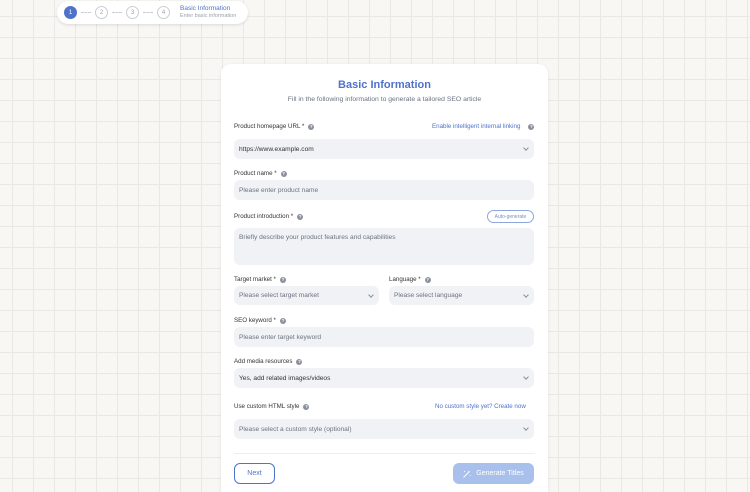  What do you see at coordinates (384, 85) in the screenshot?
I see `form-title: Basic Information` at bounding box center [384, 85].